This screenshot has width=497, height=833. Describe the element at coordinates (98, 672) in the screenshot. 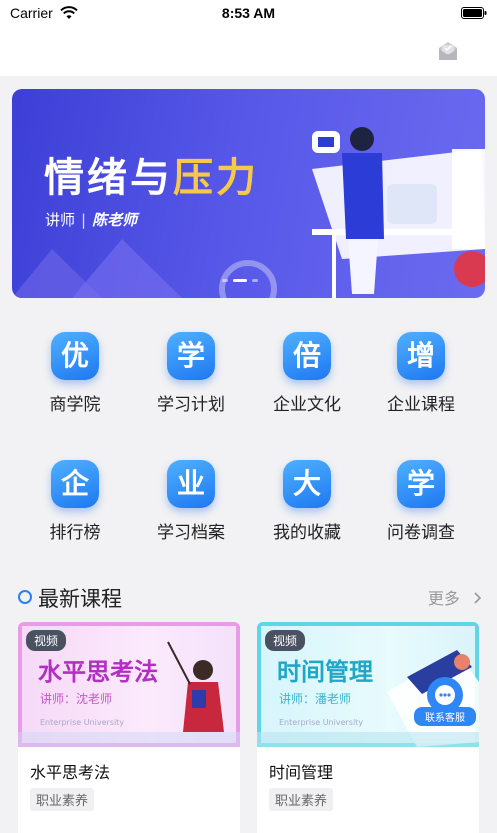

I see `thumbnail-title: 水平思考法` at that location.